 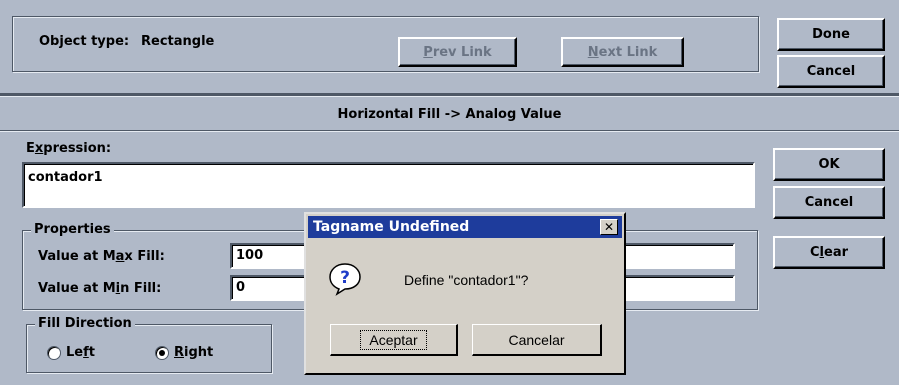 What do you see at coordinates (829, 202) in the screenshot?
I see `cancel-button: Cancel` at bounding box center [829, 202].